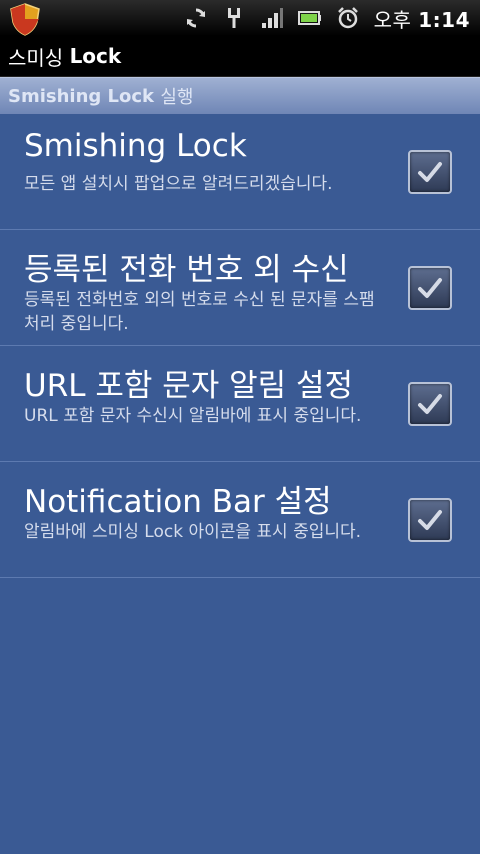 This screenshot has height=854, width=480. Describe the element at coordinates (347, 18) in the screenshot. I see `alarm-icon` at that location.